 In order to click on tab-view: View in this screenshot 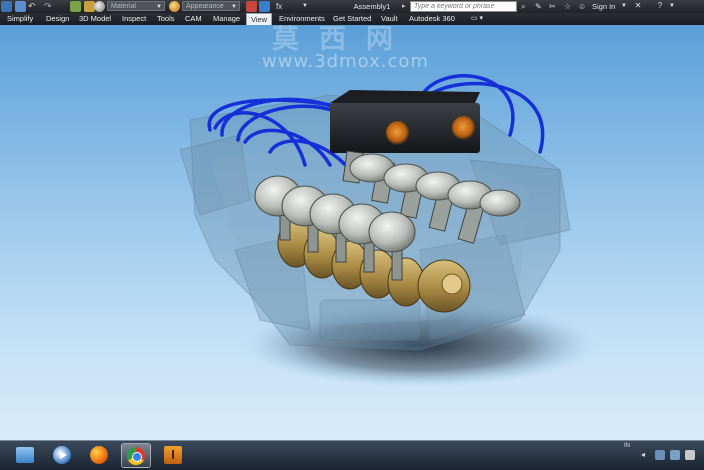, I will do `click(259, 19)`.